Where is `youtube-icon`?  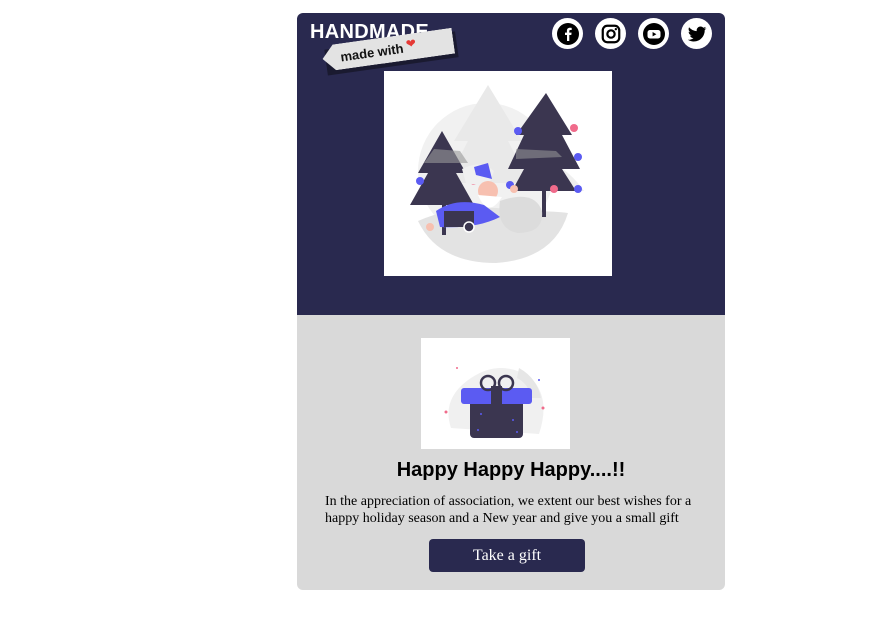
youtube-icon is located at coordinates (653, 33).